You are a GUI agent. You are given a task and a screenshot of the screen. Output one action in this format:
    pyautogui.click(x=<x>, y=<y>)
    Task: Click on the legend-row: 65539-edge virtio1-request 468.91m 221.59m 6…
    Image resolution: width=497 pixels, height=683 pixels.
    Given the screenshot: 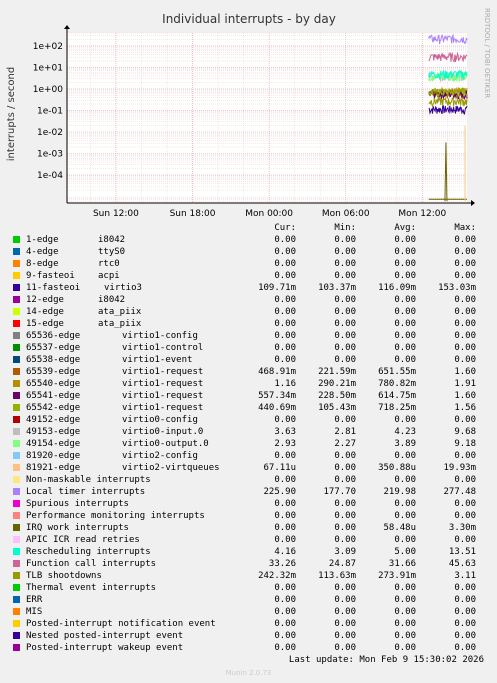 What is the action you would take?
    pyautogui.click(x=253, y=372)
    